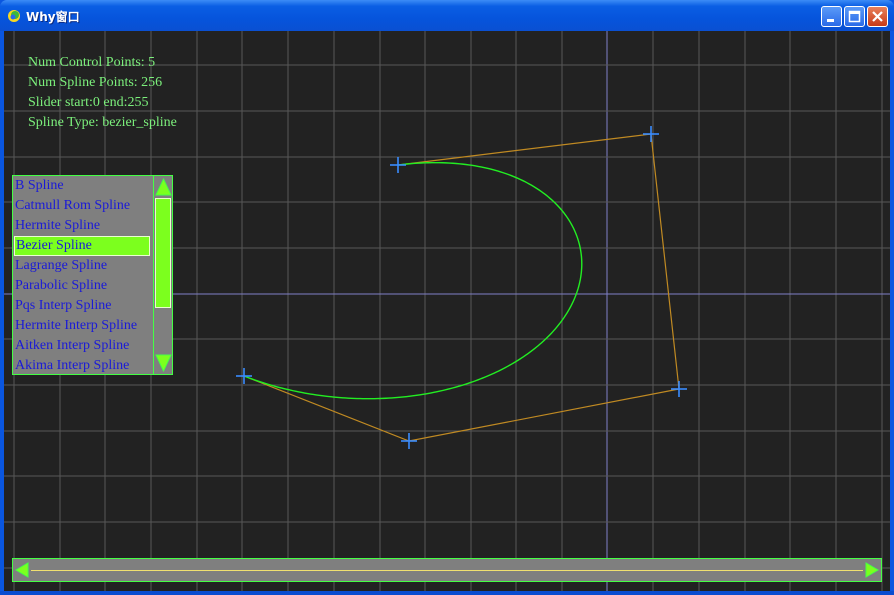  I want to click on window-title: Why窗口, so click(53, 17).